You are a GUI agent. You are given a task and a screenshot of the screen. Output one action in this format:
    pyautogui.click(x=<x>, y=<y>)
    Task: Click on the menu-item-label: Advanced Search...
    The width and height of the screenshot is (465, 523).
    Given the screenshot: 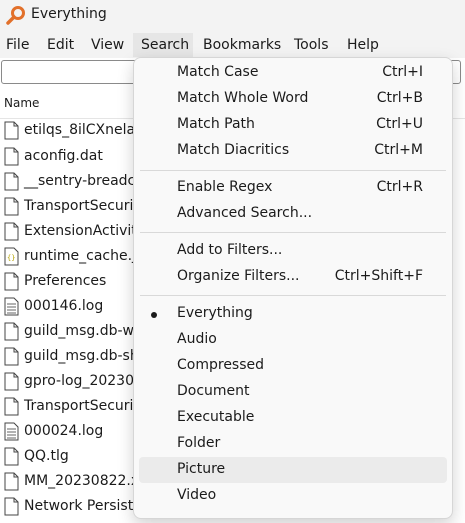 What is the action you would take?
    pyautogui.click(x=245, y=213)
    